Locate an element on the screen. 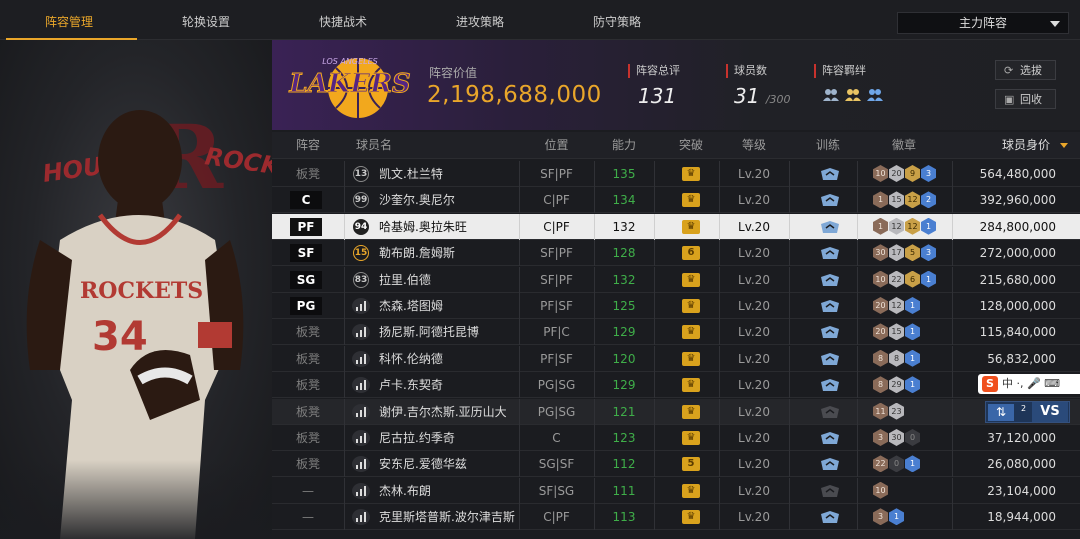 The width and height of the screenshot is (1080, 539). scout-button: ⟳ 选拔 is located at coordinates (1025, 70).